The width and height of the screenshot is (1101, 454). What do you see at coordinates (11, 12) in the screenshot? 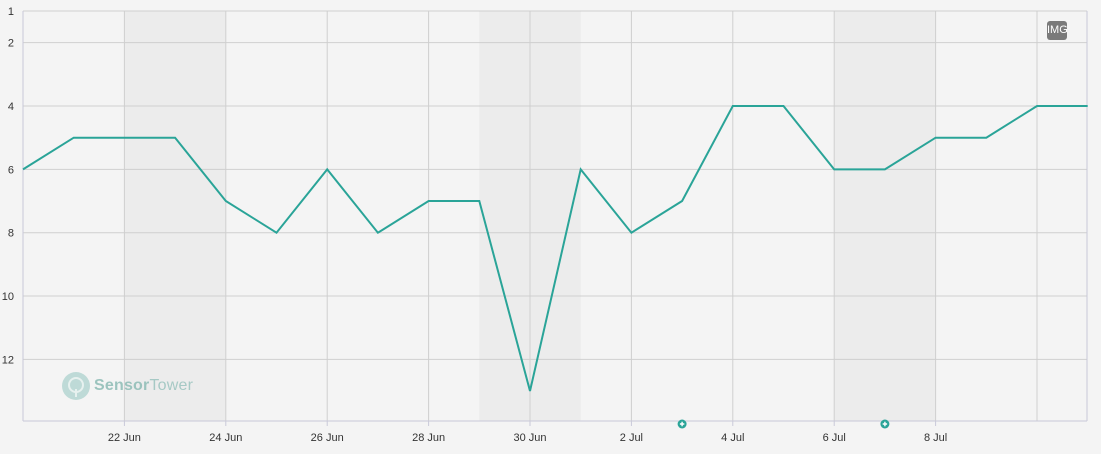
I see `y-tick-label: 1` at bounding box center [11, 12].